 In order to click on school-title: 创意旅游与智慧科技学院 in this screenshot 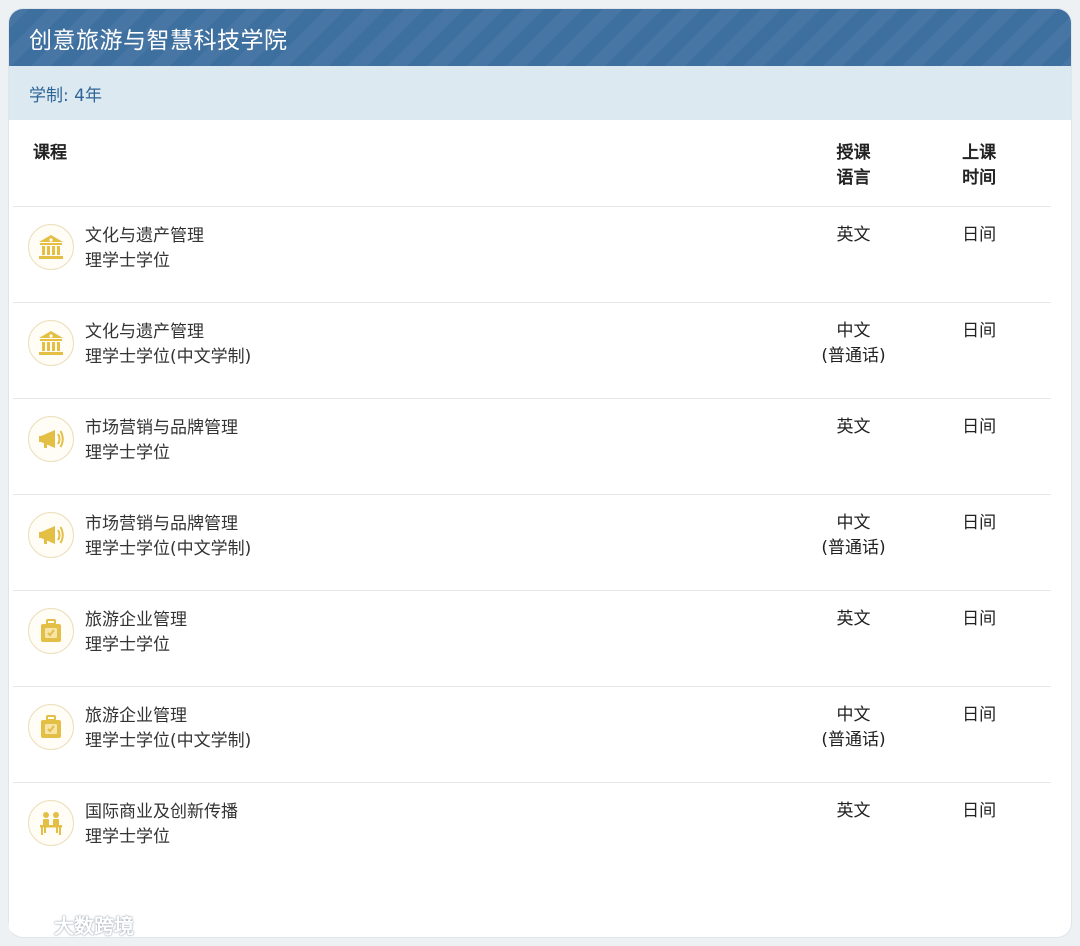, I will do `click(158, 40)`.